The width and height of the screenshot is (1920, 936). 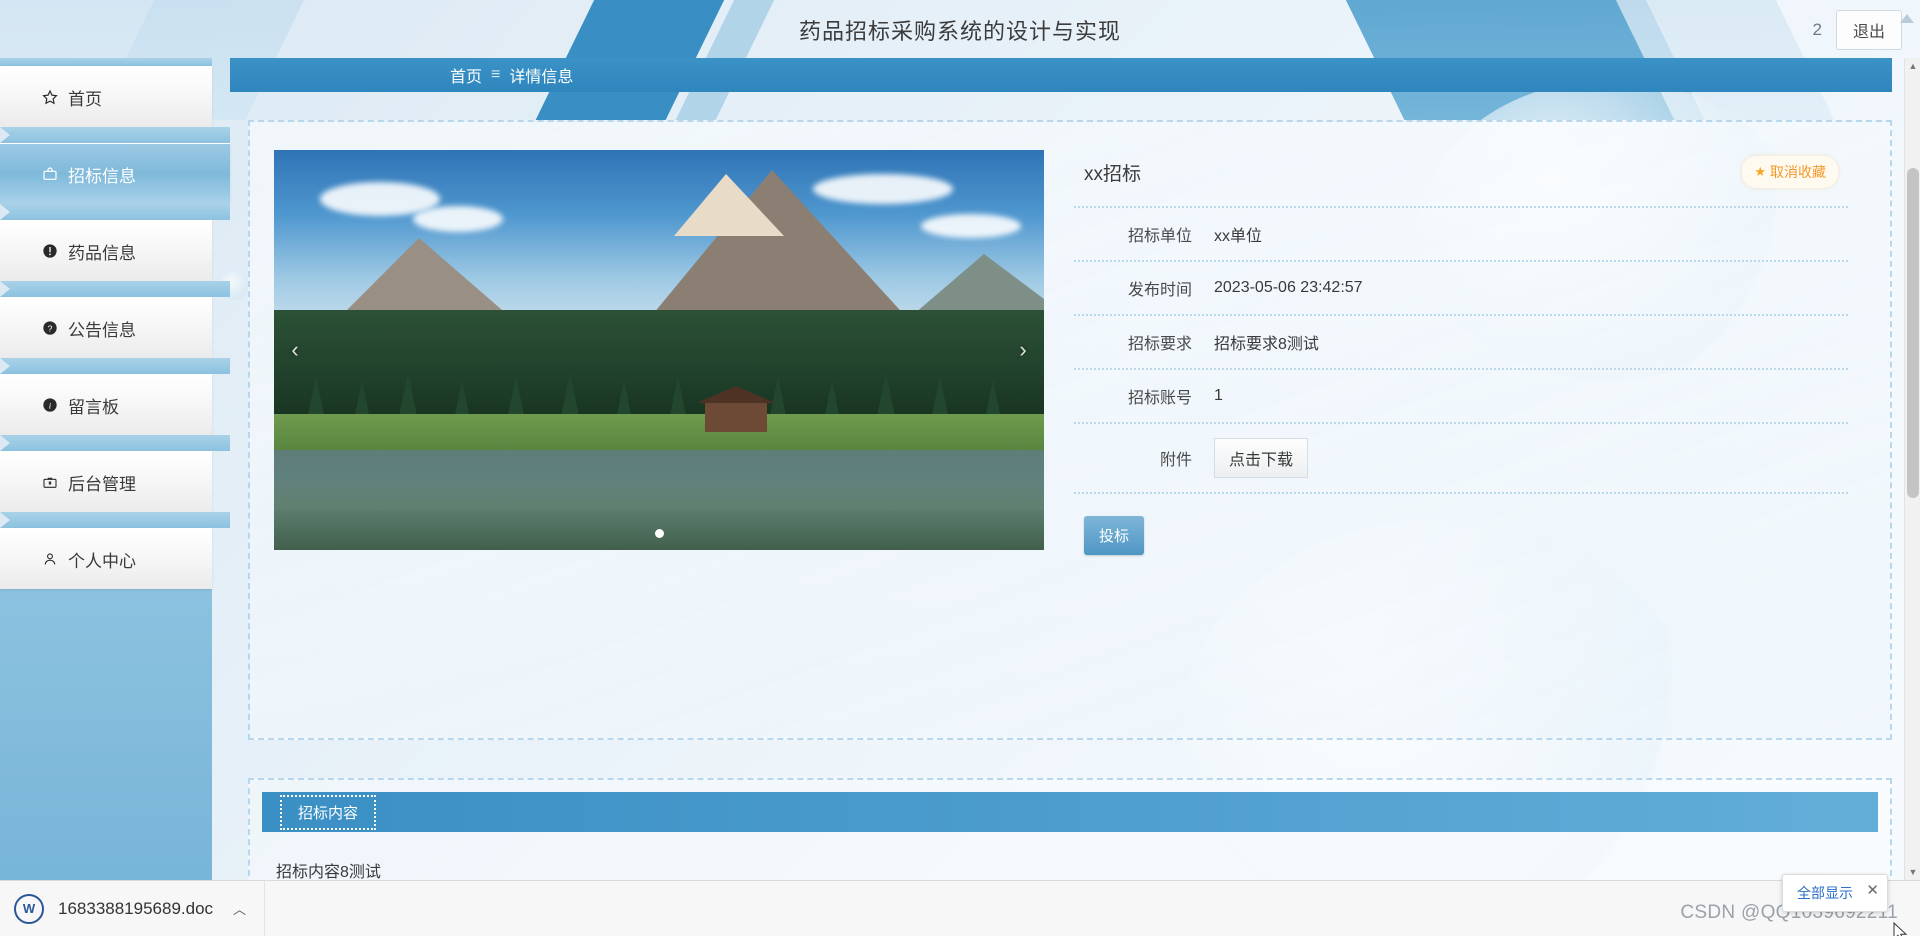 I want to click on scroll-top-icon, so click(x=1907, y=18).